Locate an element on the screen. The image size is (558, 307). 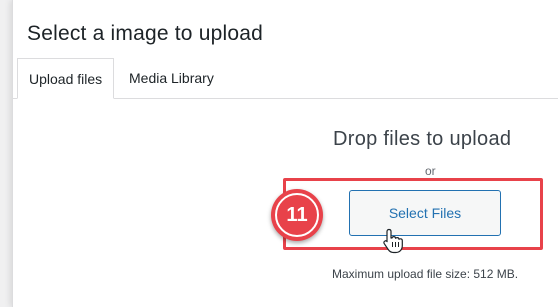
step-number-label: 11 is located at coordinates (297, 215).